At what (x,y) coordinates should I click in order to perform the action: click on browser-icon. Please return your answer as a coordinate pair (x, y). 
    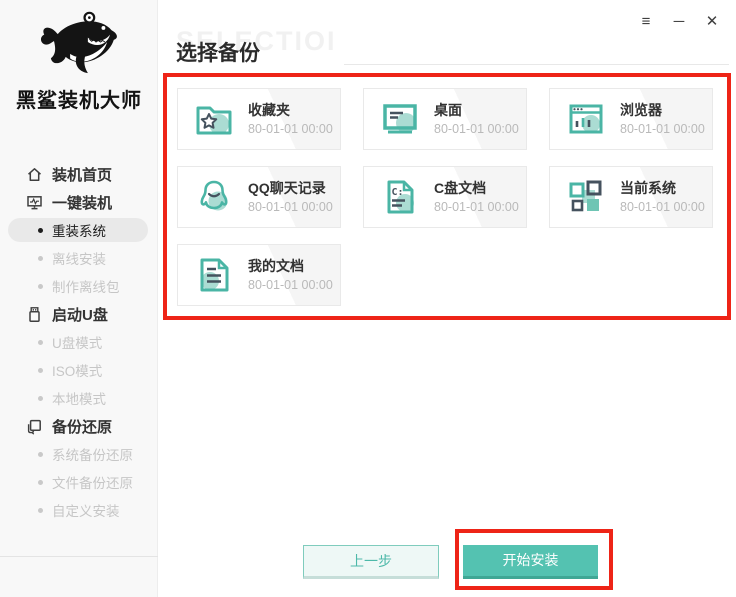
    Looking at the image, I should click on (586, 119).